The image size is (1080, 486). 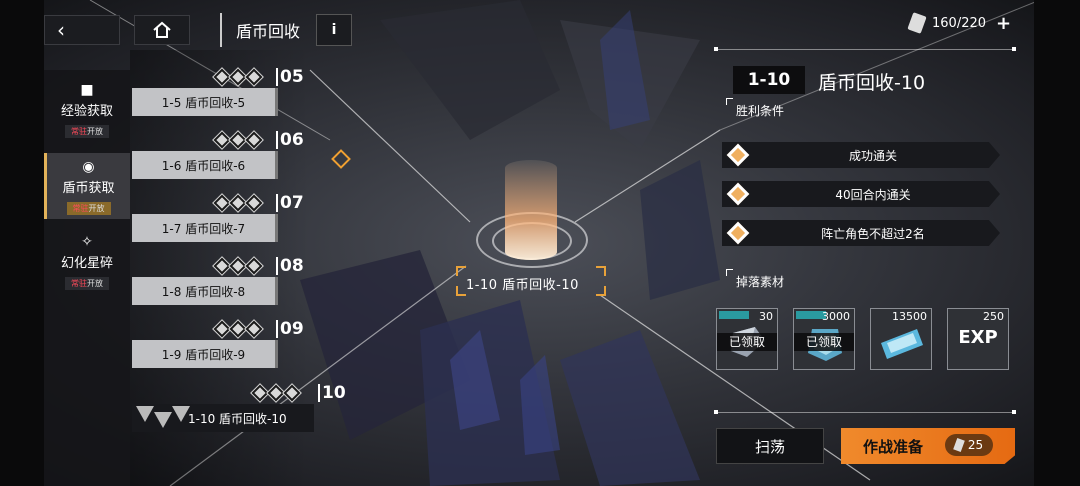 I want to click on drop-count: 250, so click(x=993, y=316).